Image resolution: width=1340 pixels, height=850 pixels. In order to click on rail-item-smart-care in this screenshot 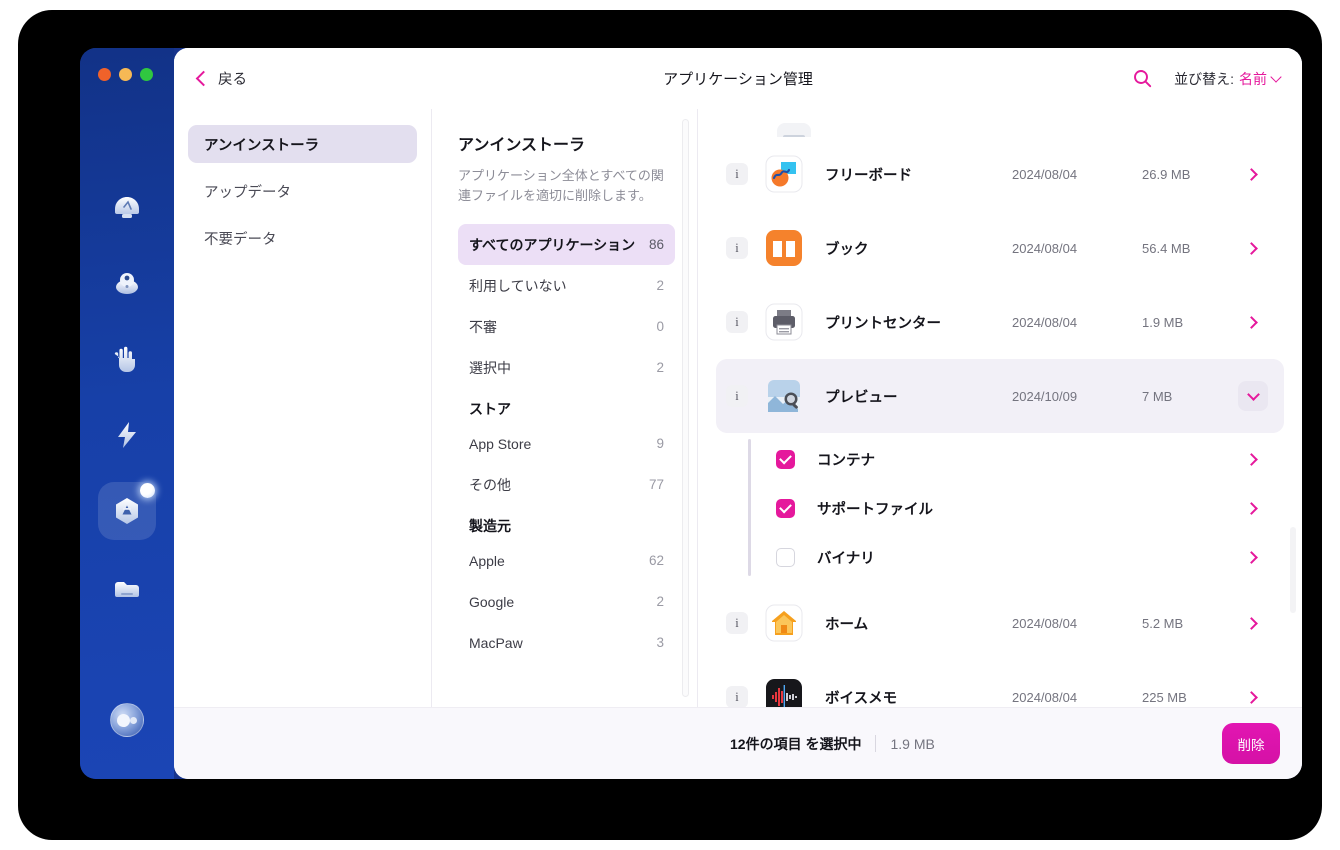, I will do `click(127, 207)`.